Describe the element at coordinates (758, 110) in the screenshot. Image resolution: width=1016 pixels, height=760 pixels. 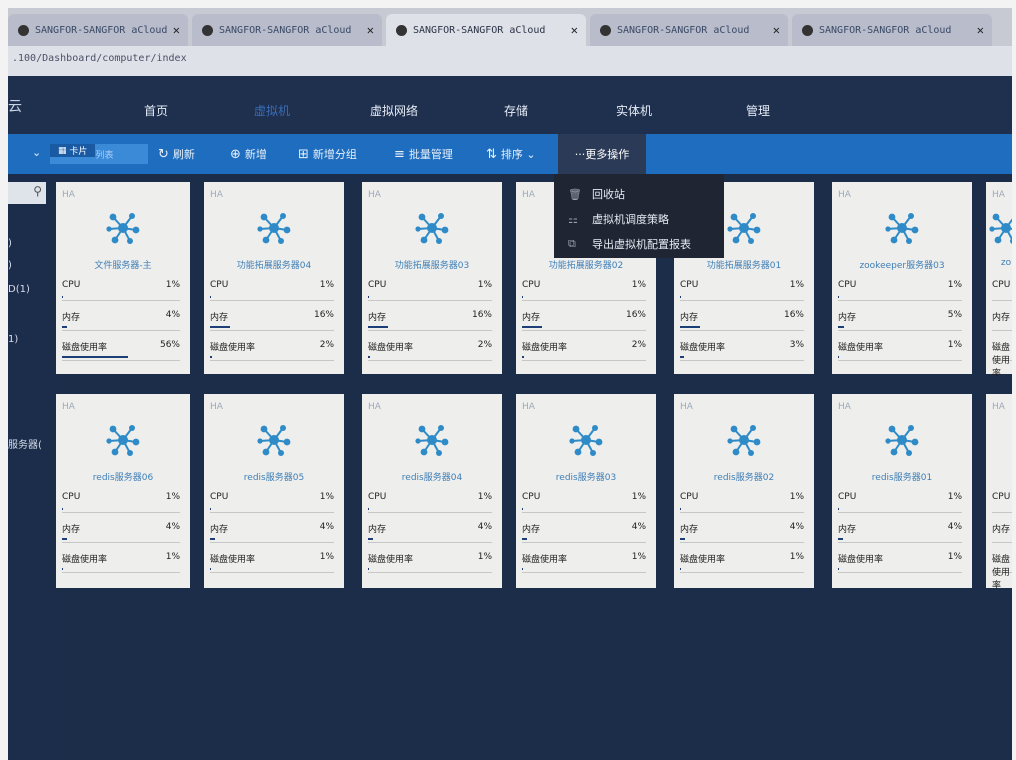
I see `nav-management: 管理` at that location.